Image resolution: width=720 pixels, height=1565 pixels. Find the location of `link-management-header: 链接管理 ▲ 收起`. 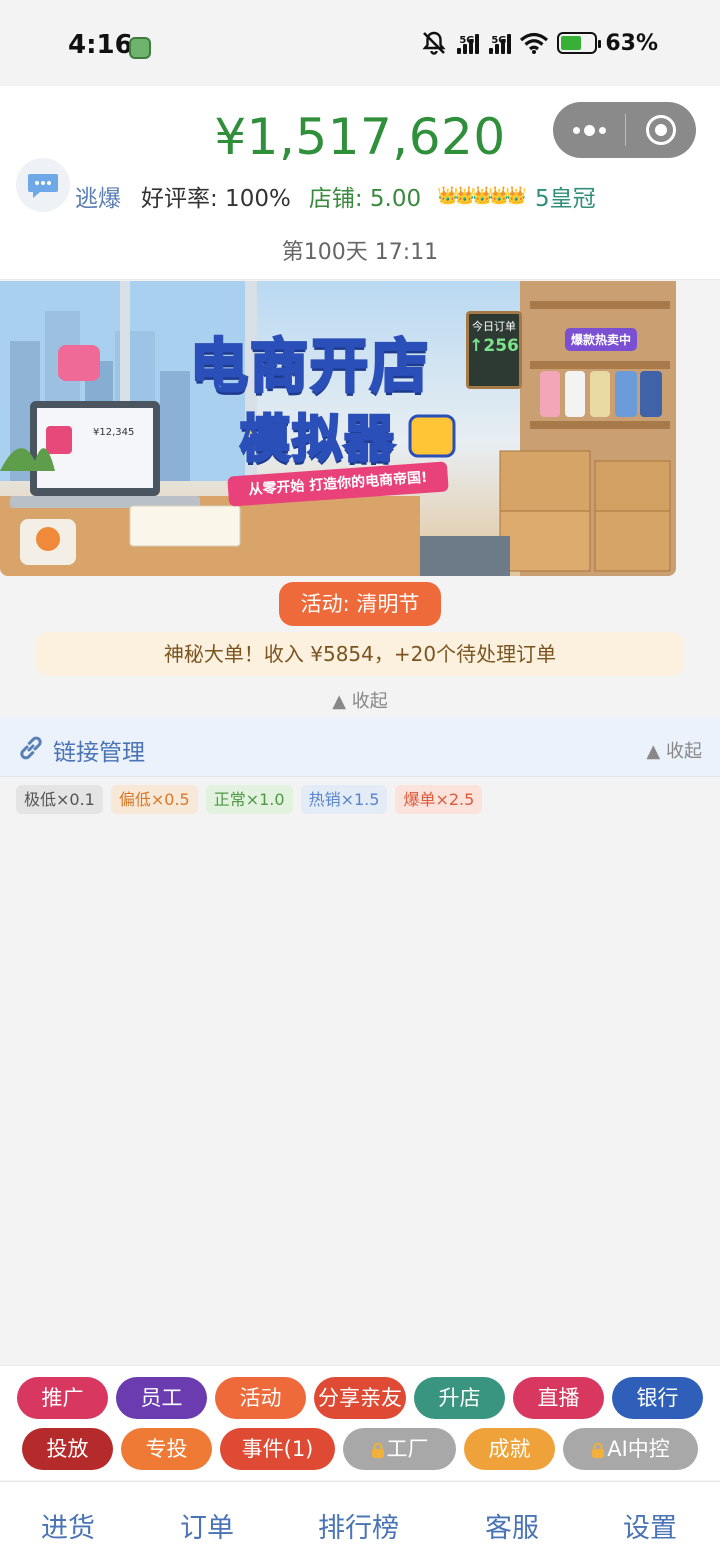

link-management-header: 链接管理 ▲ 收起 is located at coordinates (360, 747).